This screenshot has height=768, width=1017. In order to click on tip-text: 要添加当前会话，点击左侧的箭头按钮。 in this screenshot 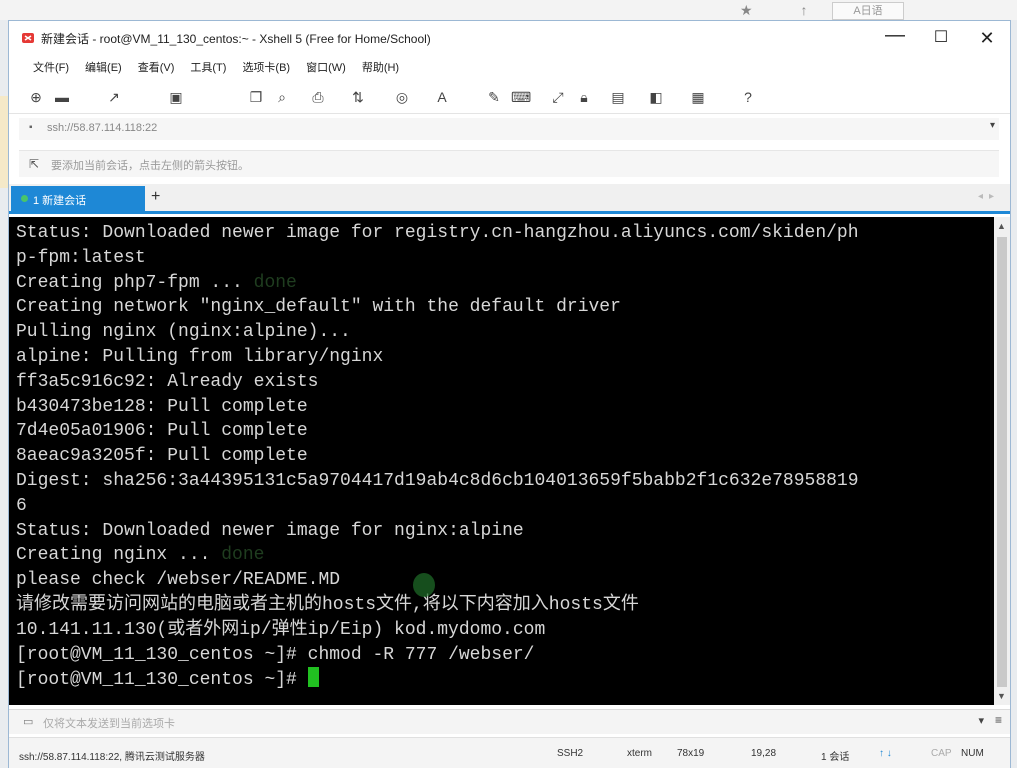, I will do `click(150, 166)`.